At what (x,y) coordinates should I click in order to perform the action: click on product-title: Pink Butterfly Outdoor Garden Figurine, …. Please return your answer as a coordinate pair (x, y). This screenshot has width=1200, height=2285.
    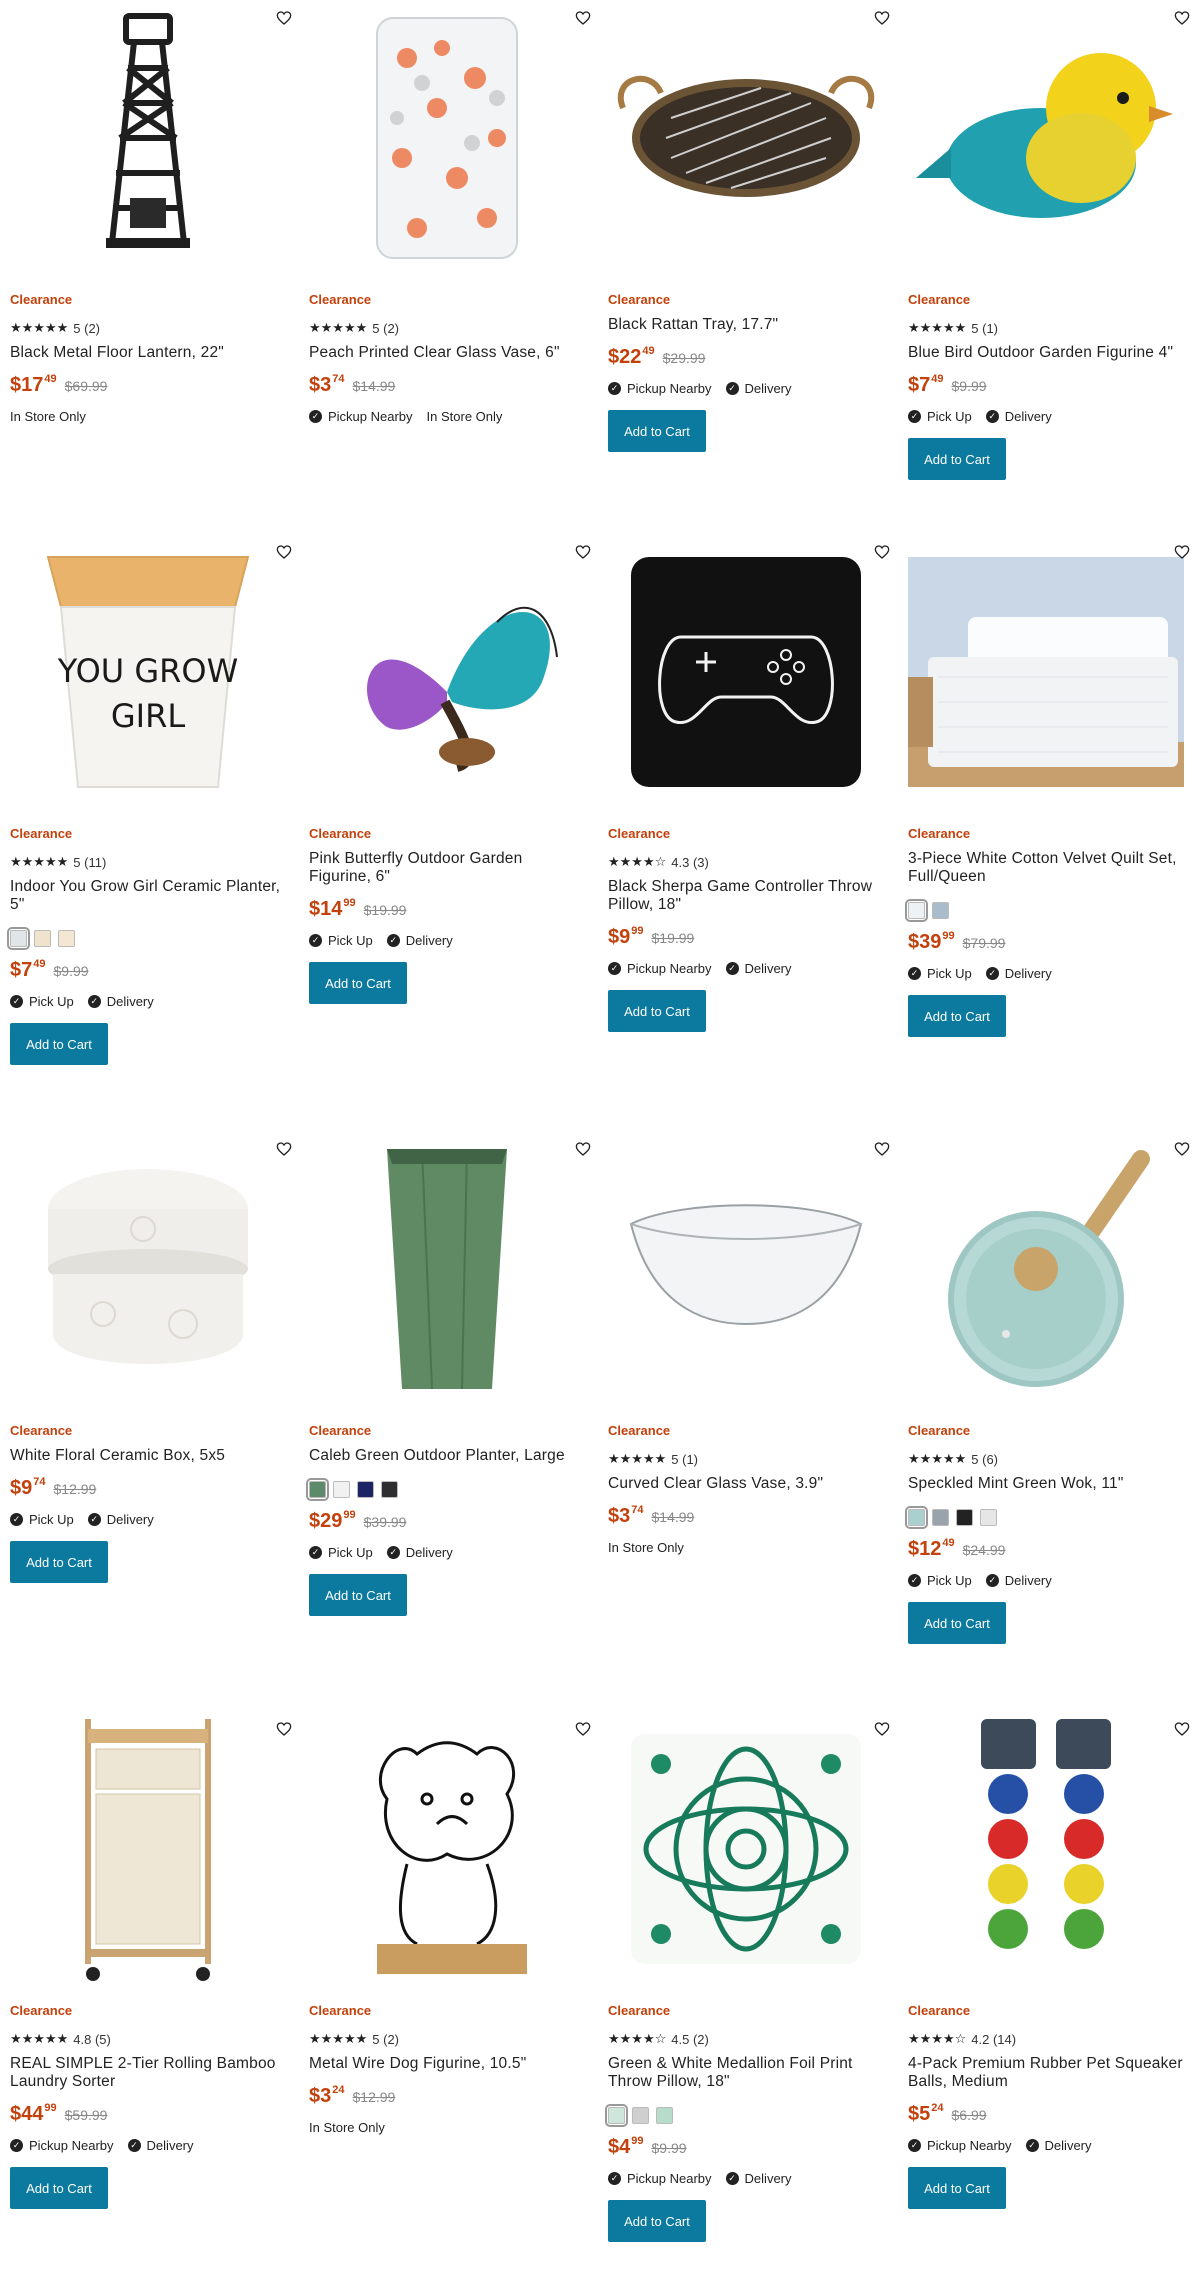
    Looking at the image, I should click on (447, 868).